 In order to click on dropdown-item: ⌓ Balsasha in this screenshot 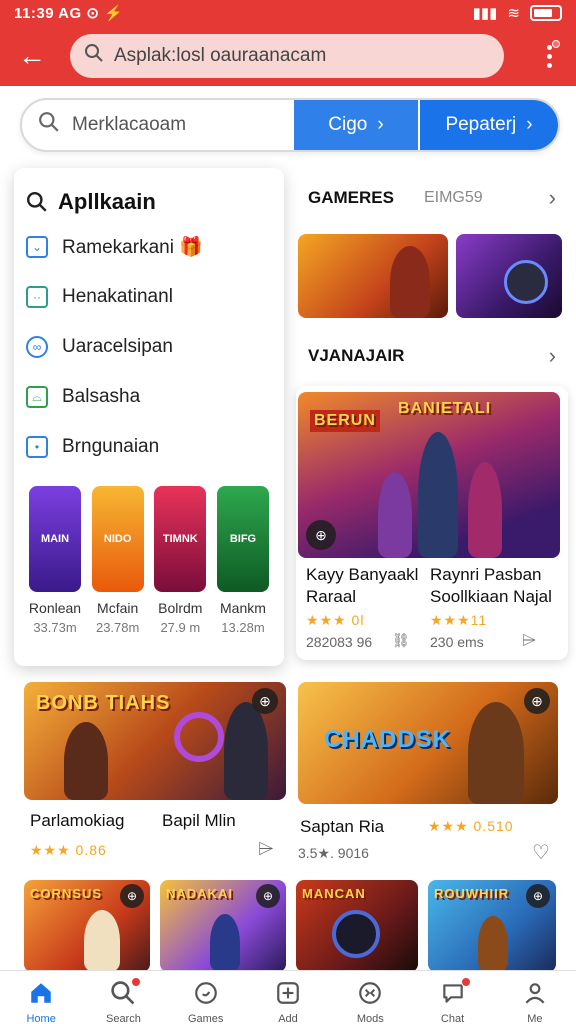, I will do `click(149, 397)`.